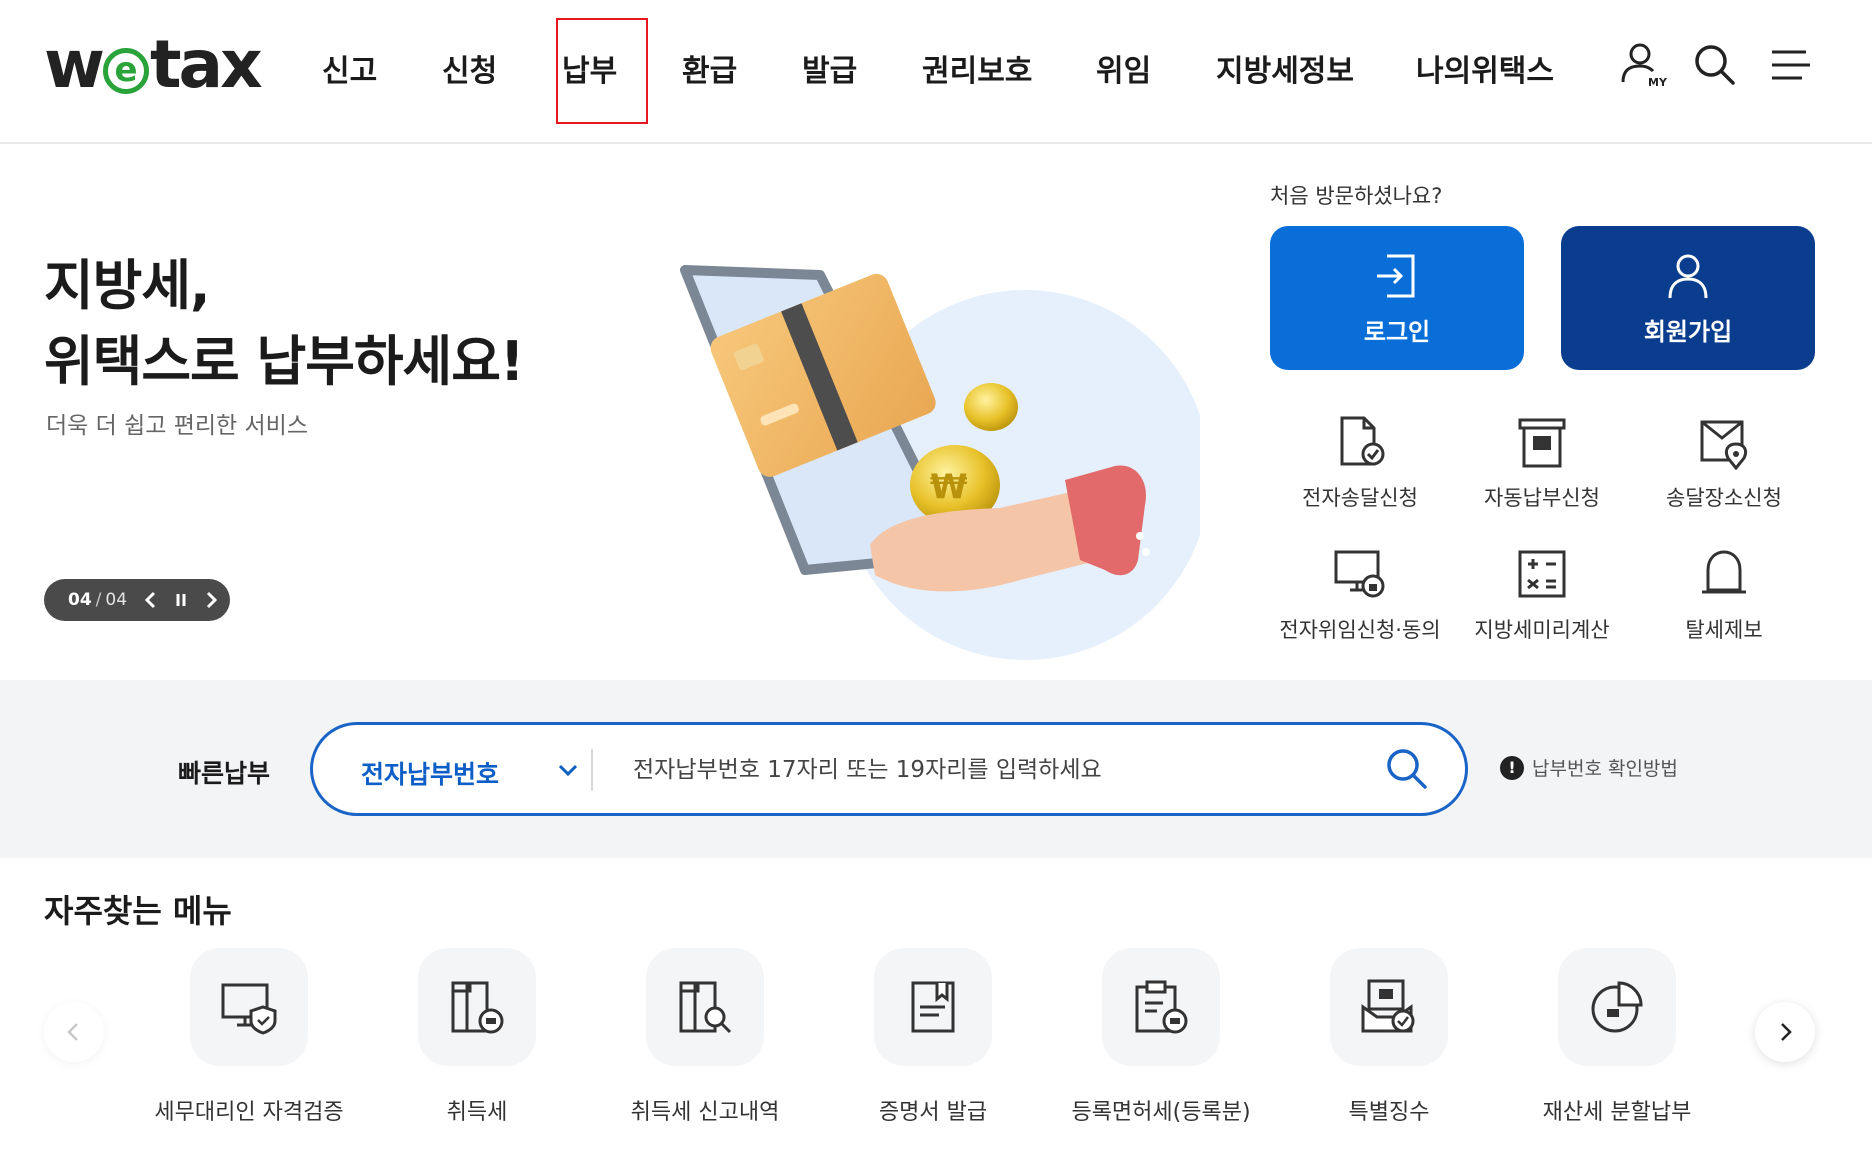 The image size is (1872, 1155). I want to click on join-label: 회원가입, so click(1688, 332).